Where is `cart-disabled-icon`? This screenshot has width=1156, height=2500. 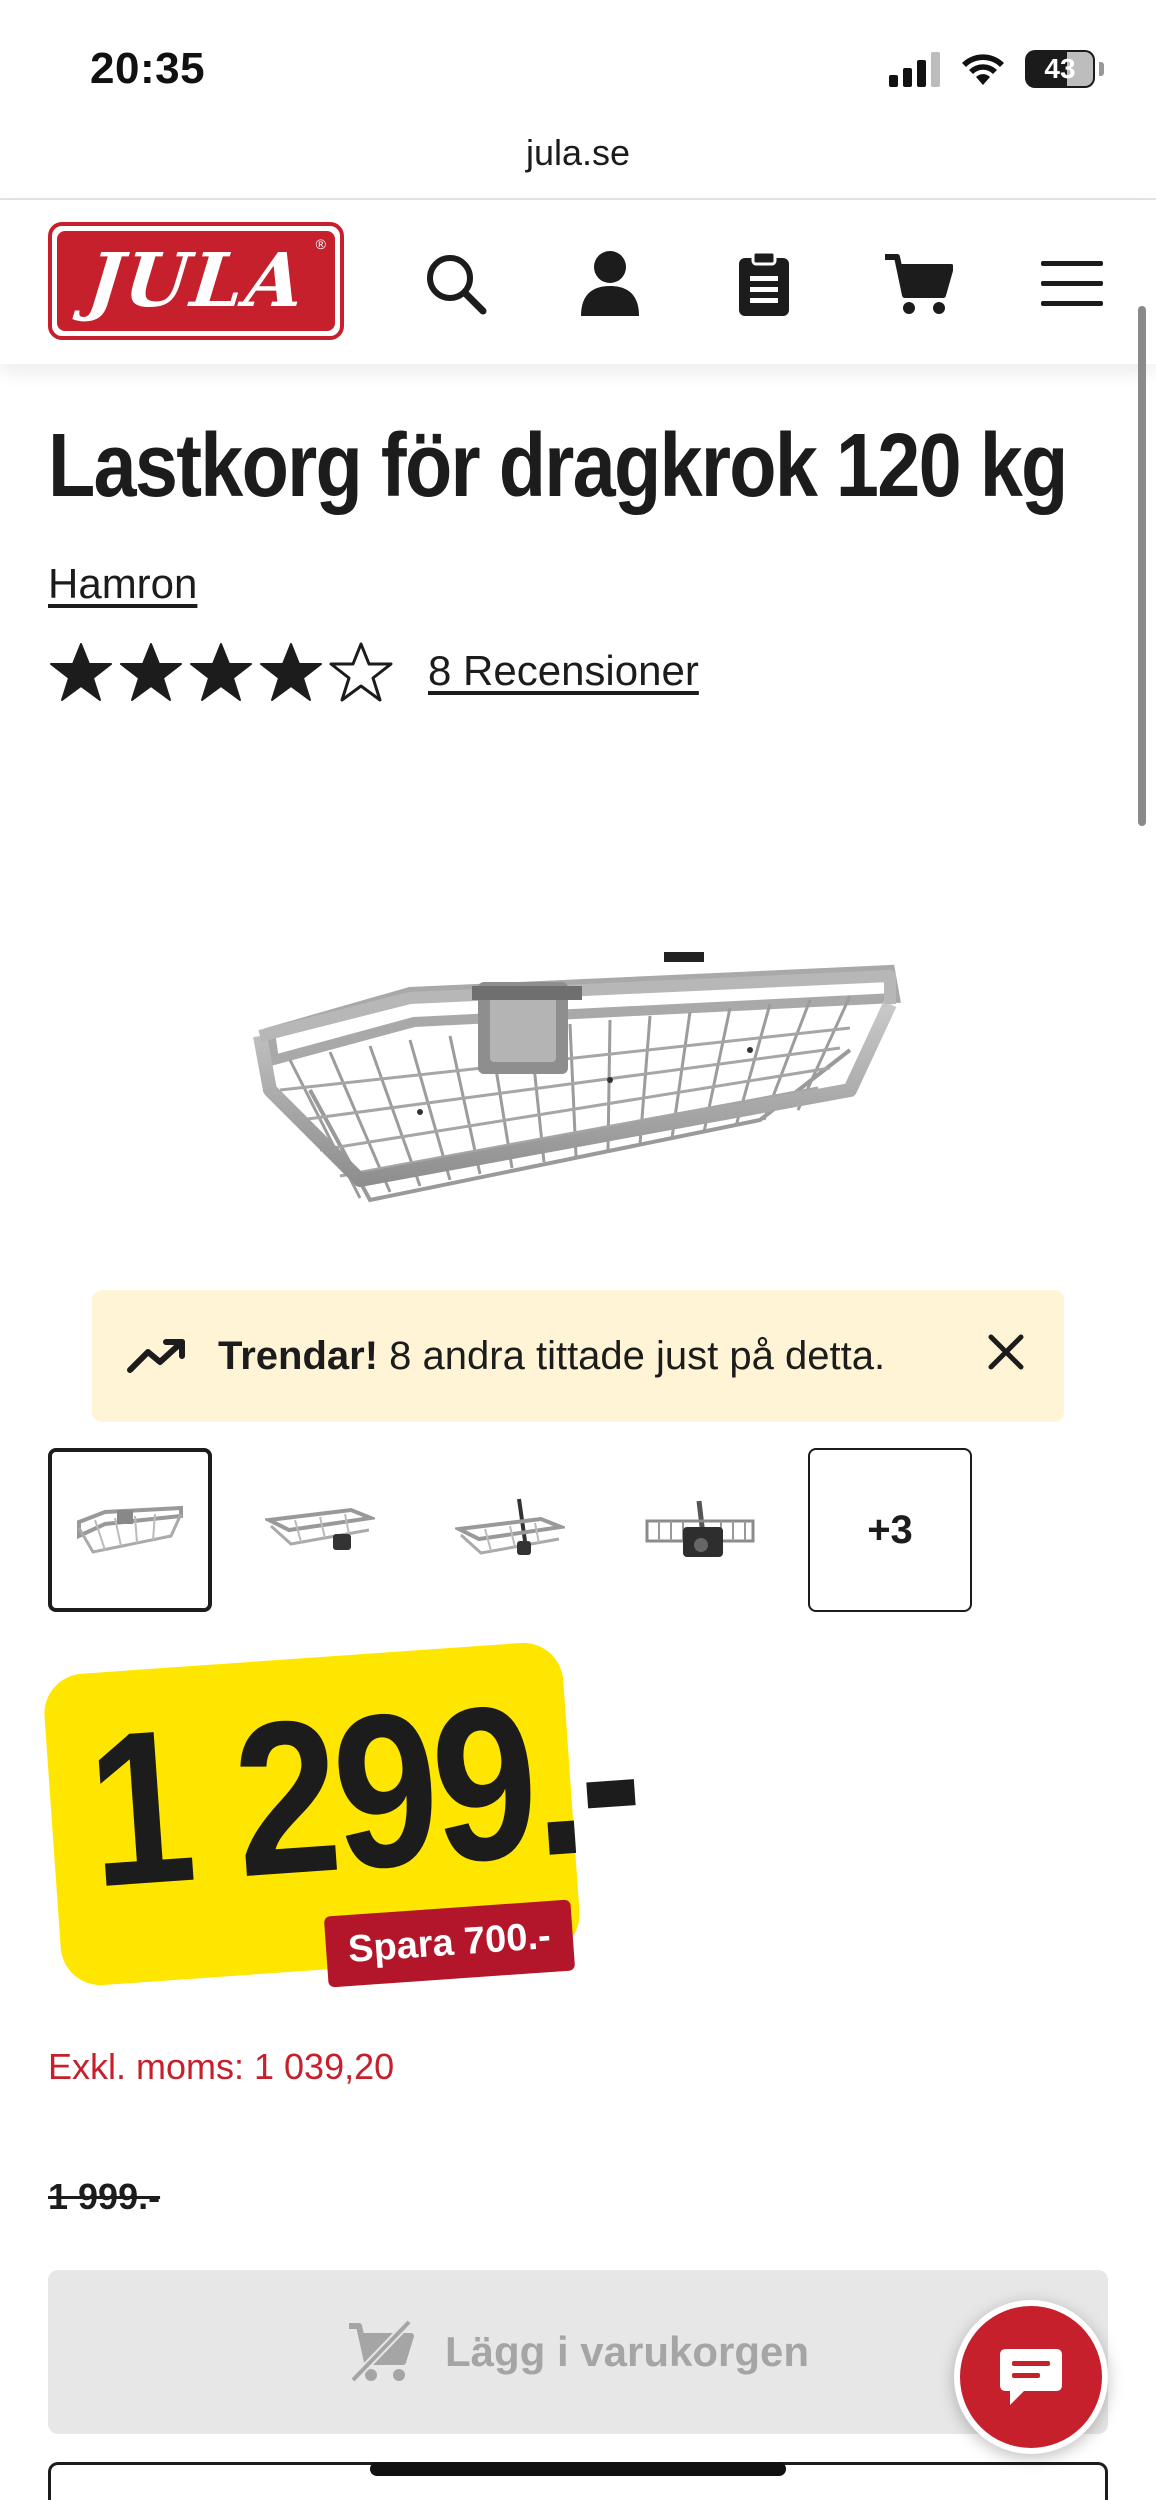
cart-disabled-icon is located at coordinates (381, 2351).